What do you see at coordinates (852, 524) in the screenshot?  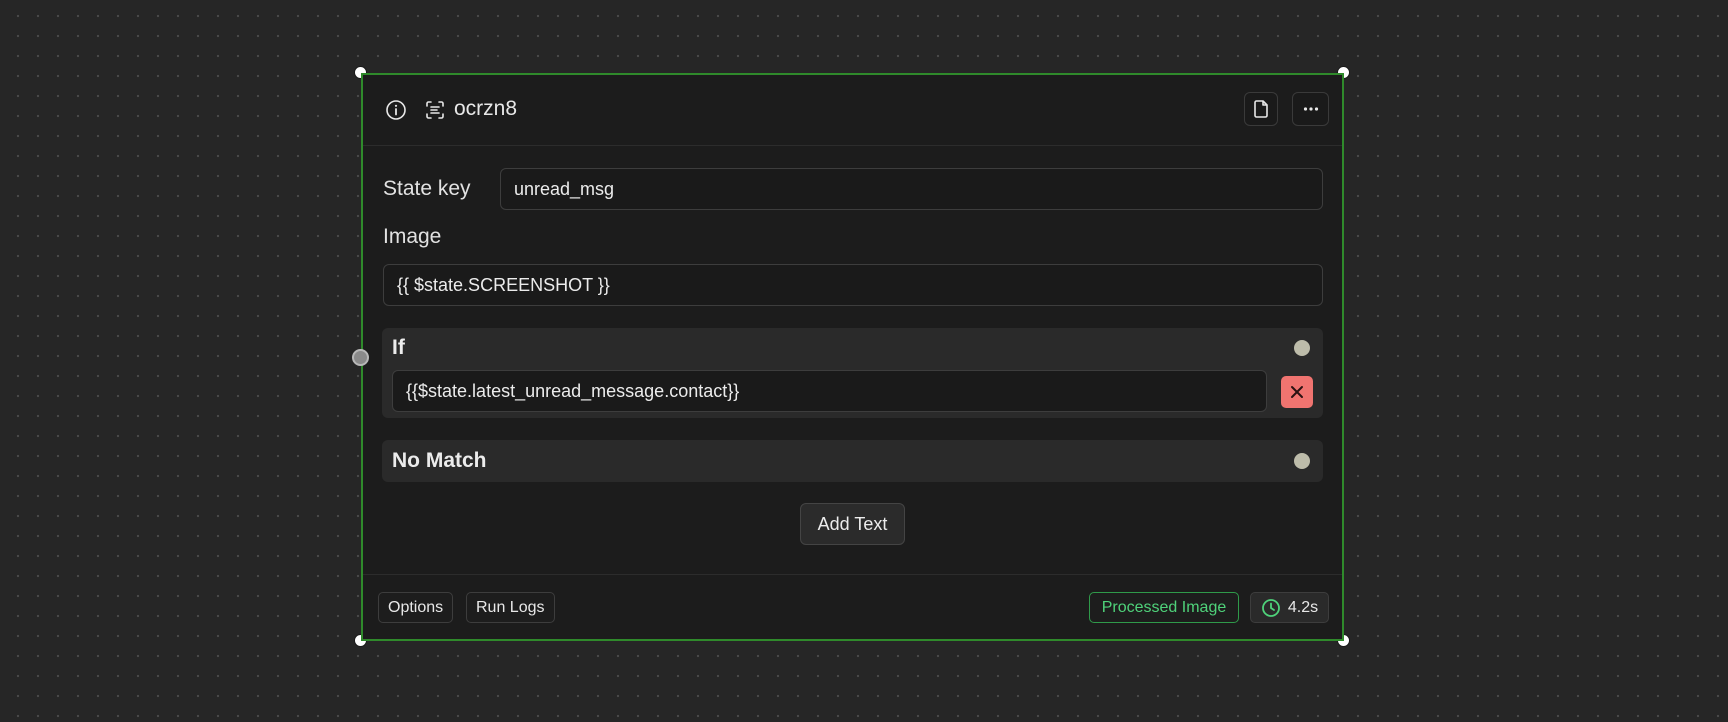 I see `add-text-button: Add Text` at bounding box center [852, 524].